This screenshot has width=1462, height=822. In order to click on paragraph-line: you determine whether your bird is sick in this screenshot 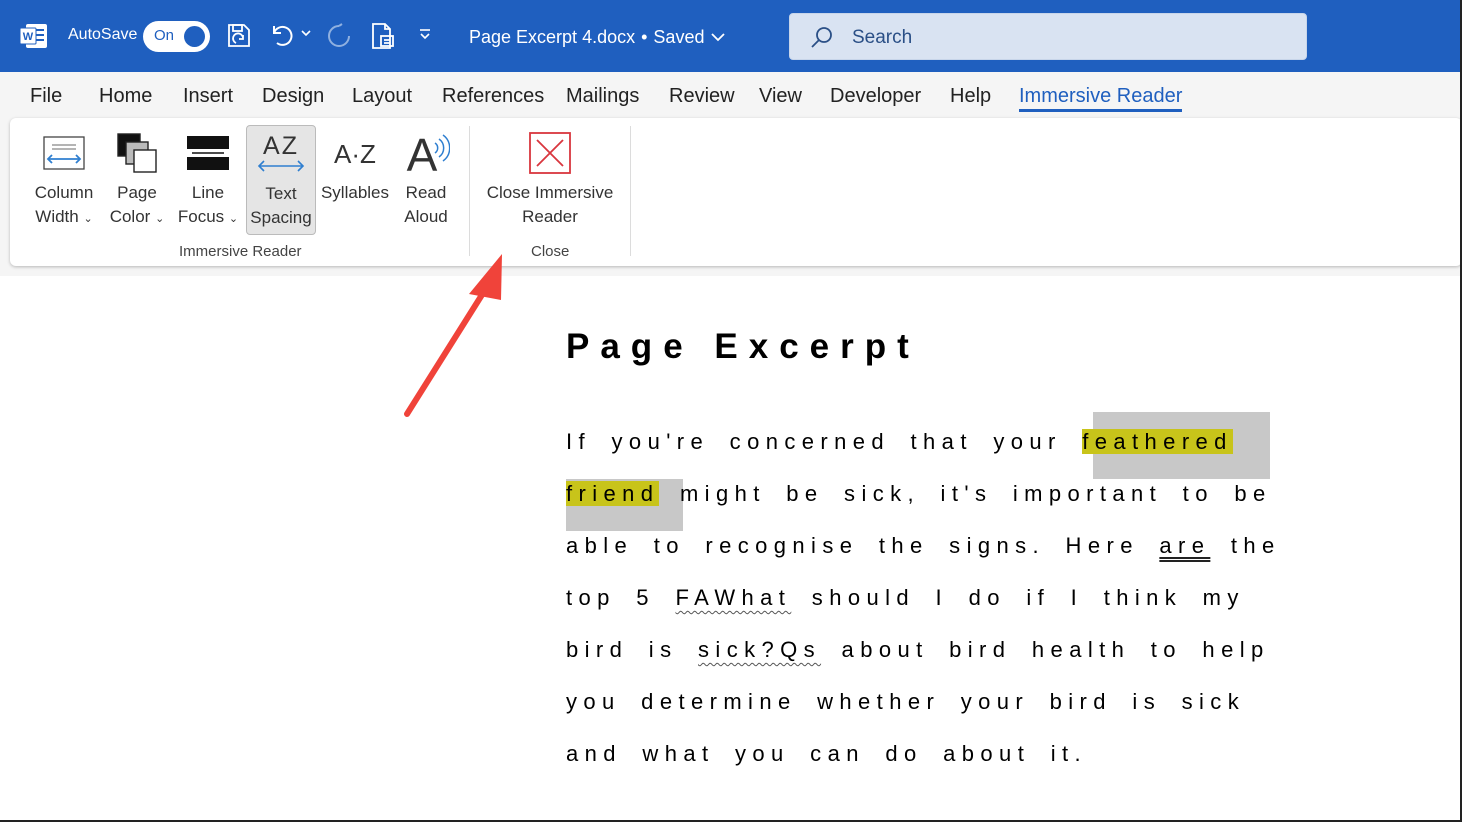, I will do `click(906, 701)`.